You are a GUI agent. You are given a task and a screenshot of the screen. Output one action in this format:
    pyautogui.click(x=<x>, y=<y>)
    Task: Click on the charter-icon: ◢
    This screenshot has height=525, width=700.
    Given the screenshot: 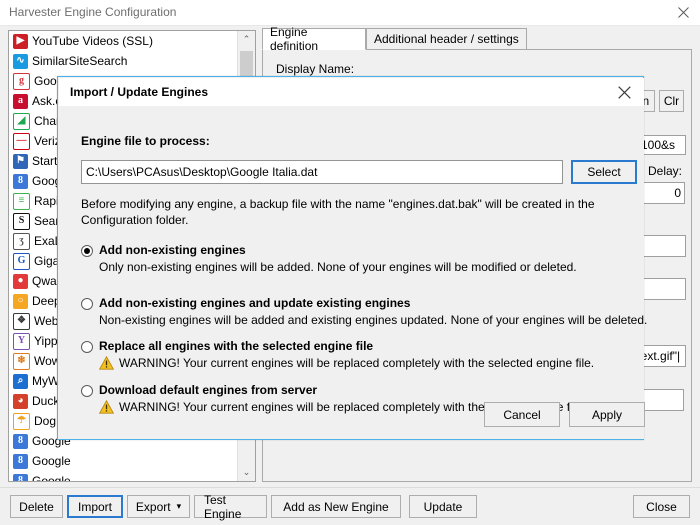 What is the action you would take?
    pyautogui.click(x=21, y=121)
    